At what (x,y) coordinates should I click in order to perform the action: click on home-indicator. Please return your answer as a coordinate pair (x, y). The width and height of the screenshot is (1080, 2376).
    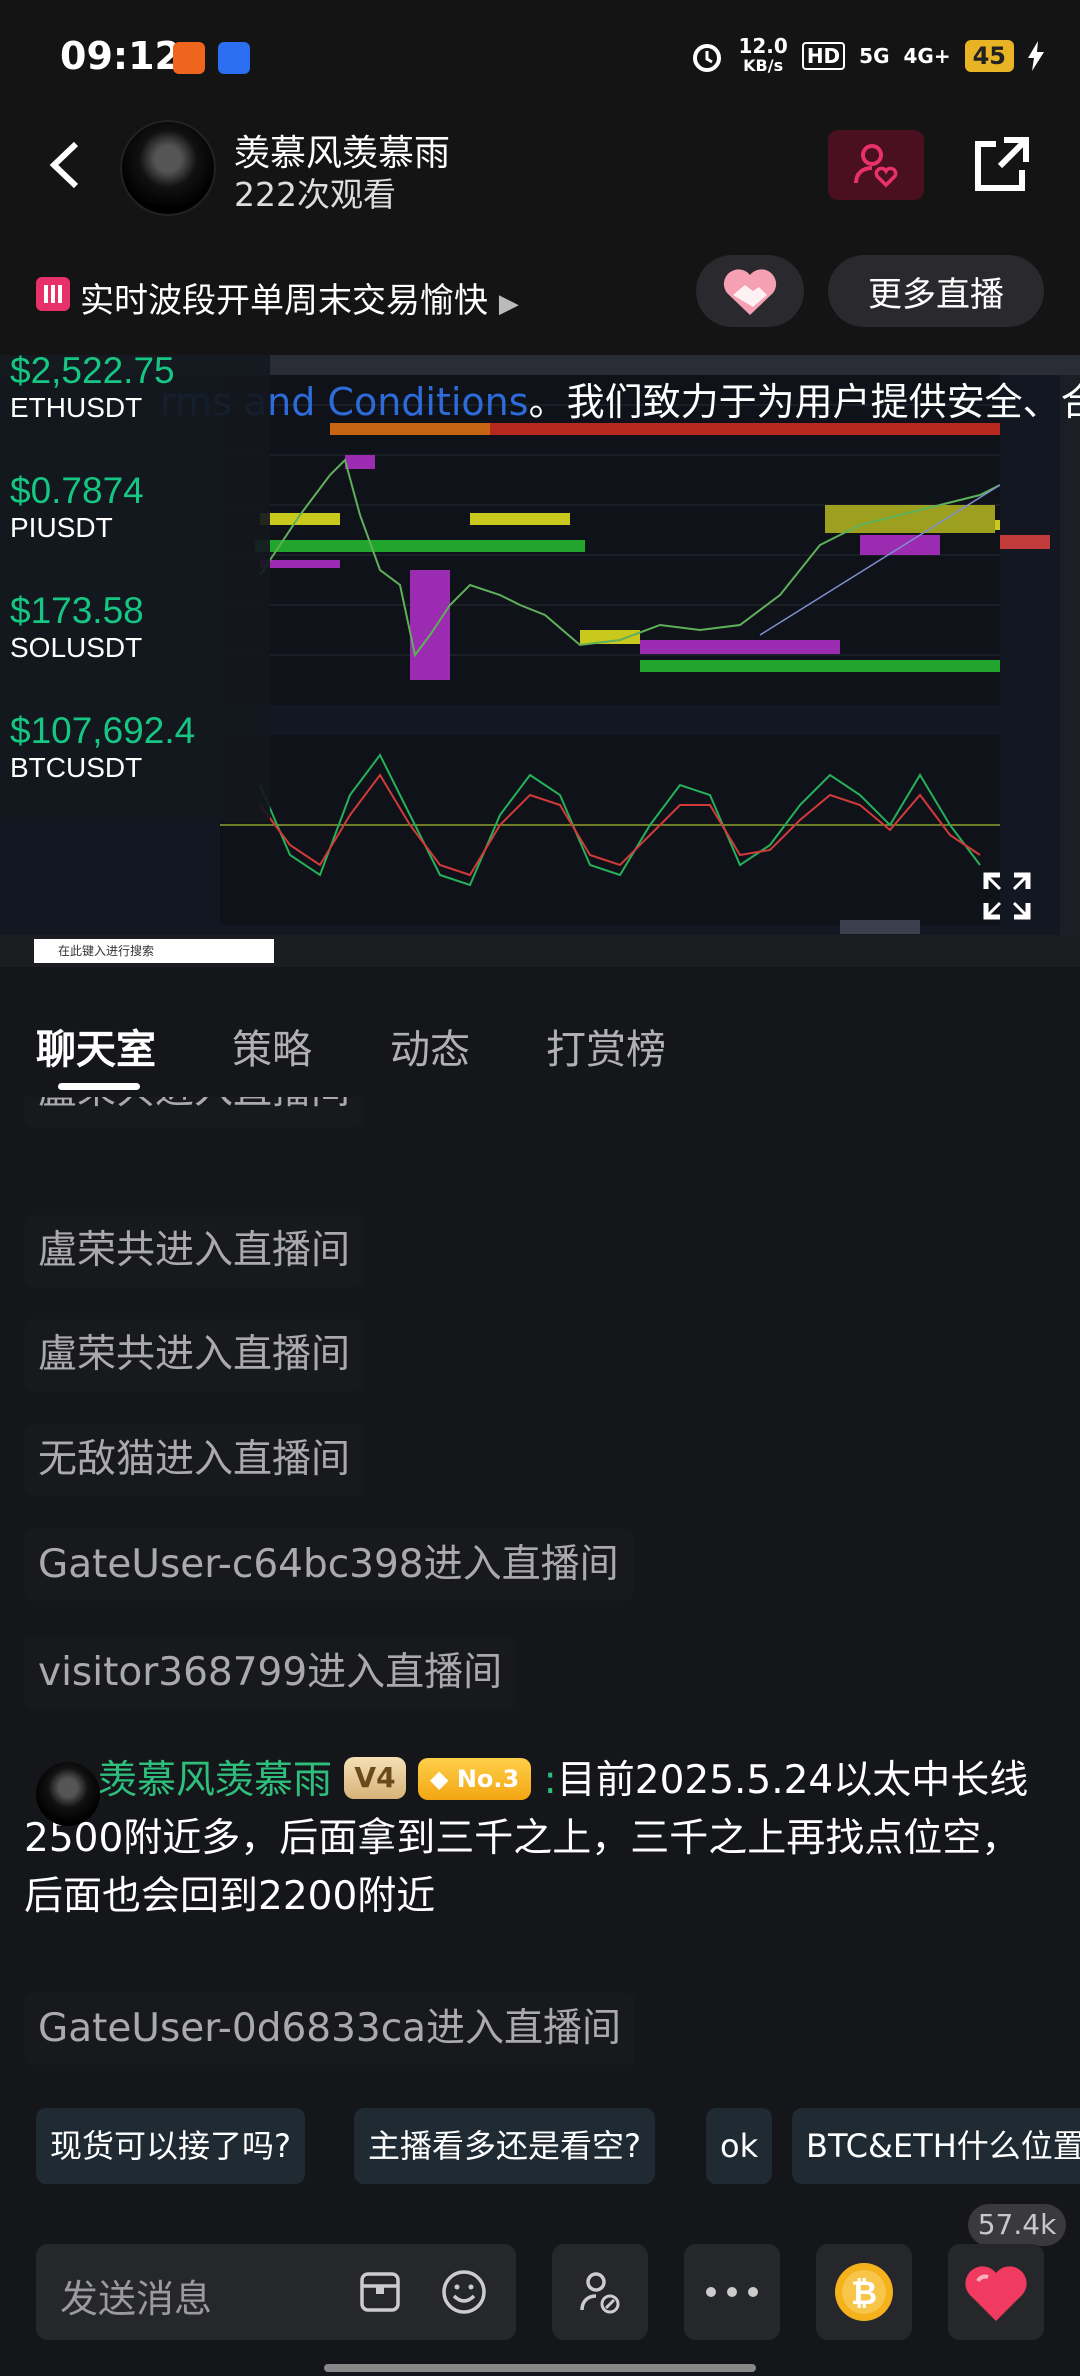
    Looking at the image, I should click on (540, 2368).